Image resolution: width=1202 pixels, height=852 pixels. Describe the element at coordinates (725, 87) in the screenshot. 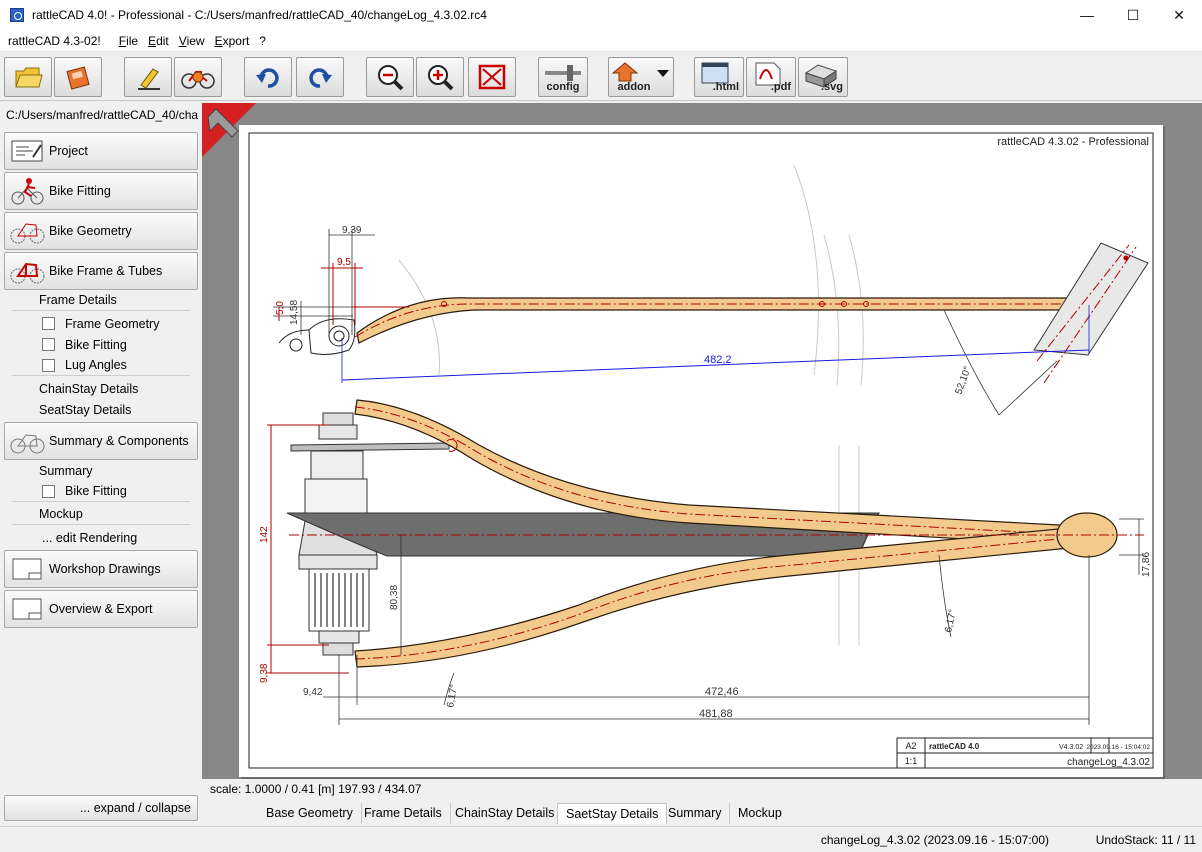

I see `html-label: .html` at that location.